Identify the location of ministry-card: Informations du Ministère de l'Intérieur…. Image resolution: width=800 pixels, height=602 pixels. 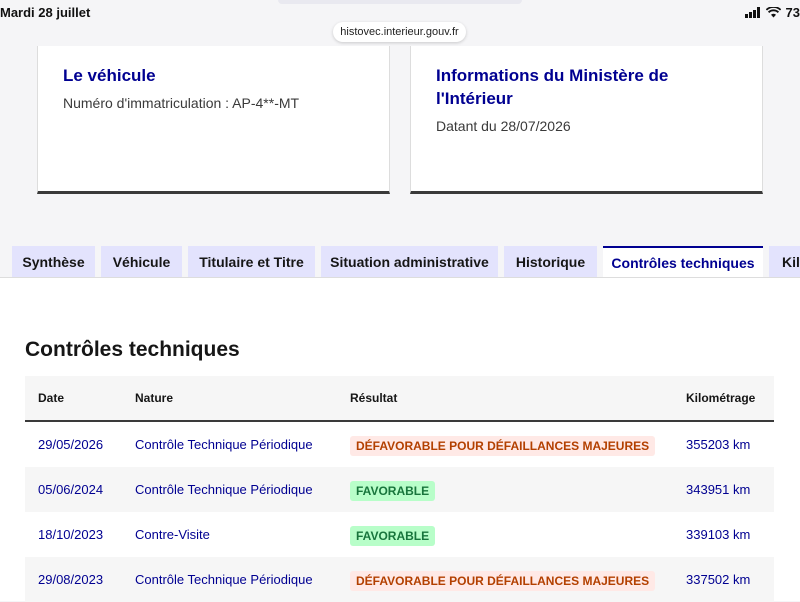
(586, 120).